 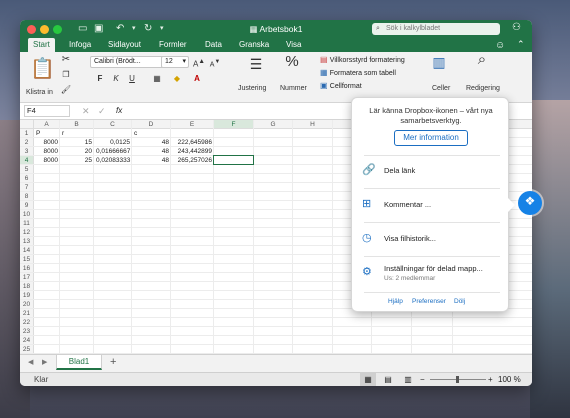 What do you see at coordinates (113, 362) in the screenshot?
I see `add-sheet-button: +` at bounding box center [113, 362].